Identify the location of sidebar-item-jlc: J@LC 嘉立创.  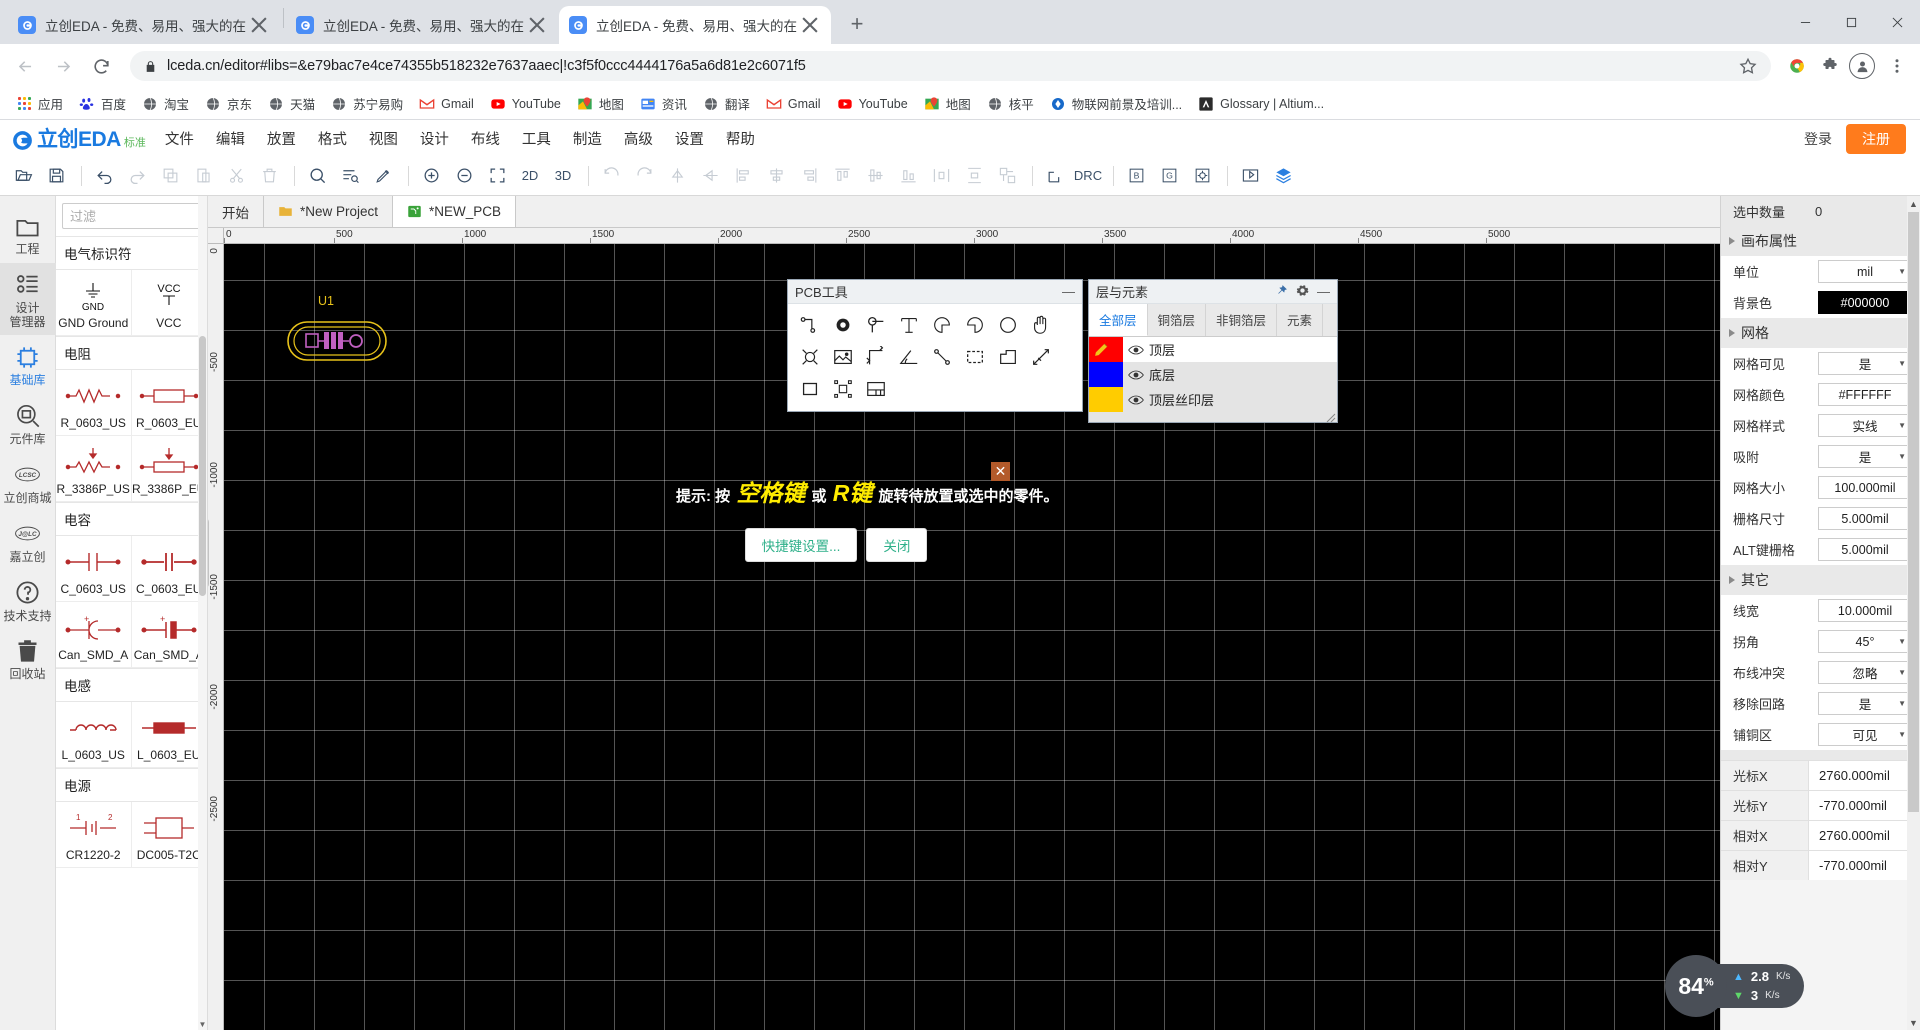
(28, 541).